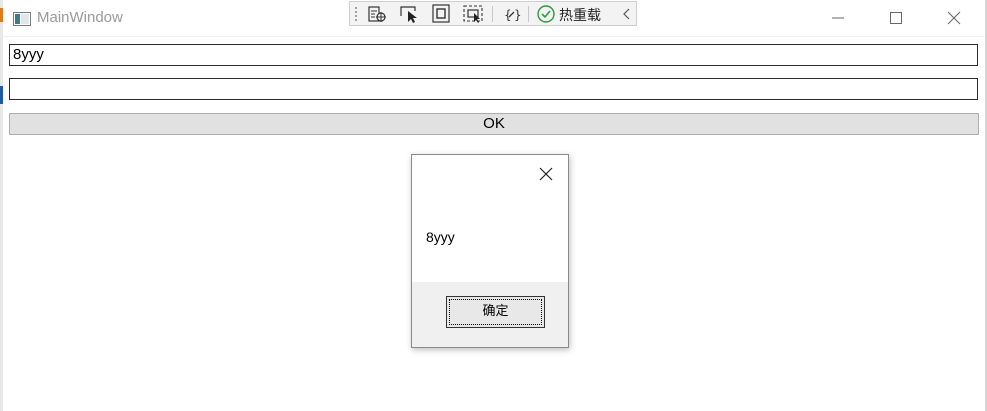  I want to click on maximize-button, so click(896, 18).